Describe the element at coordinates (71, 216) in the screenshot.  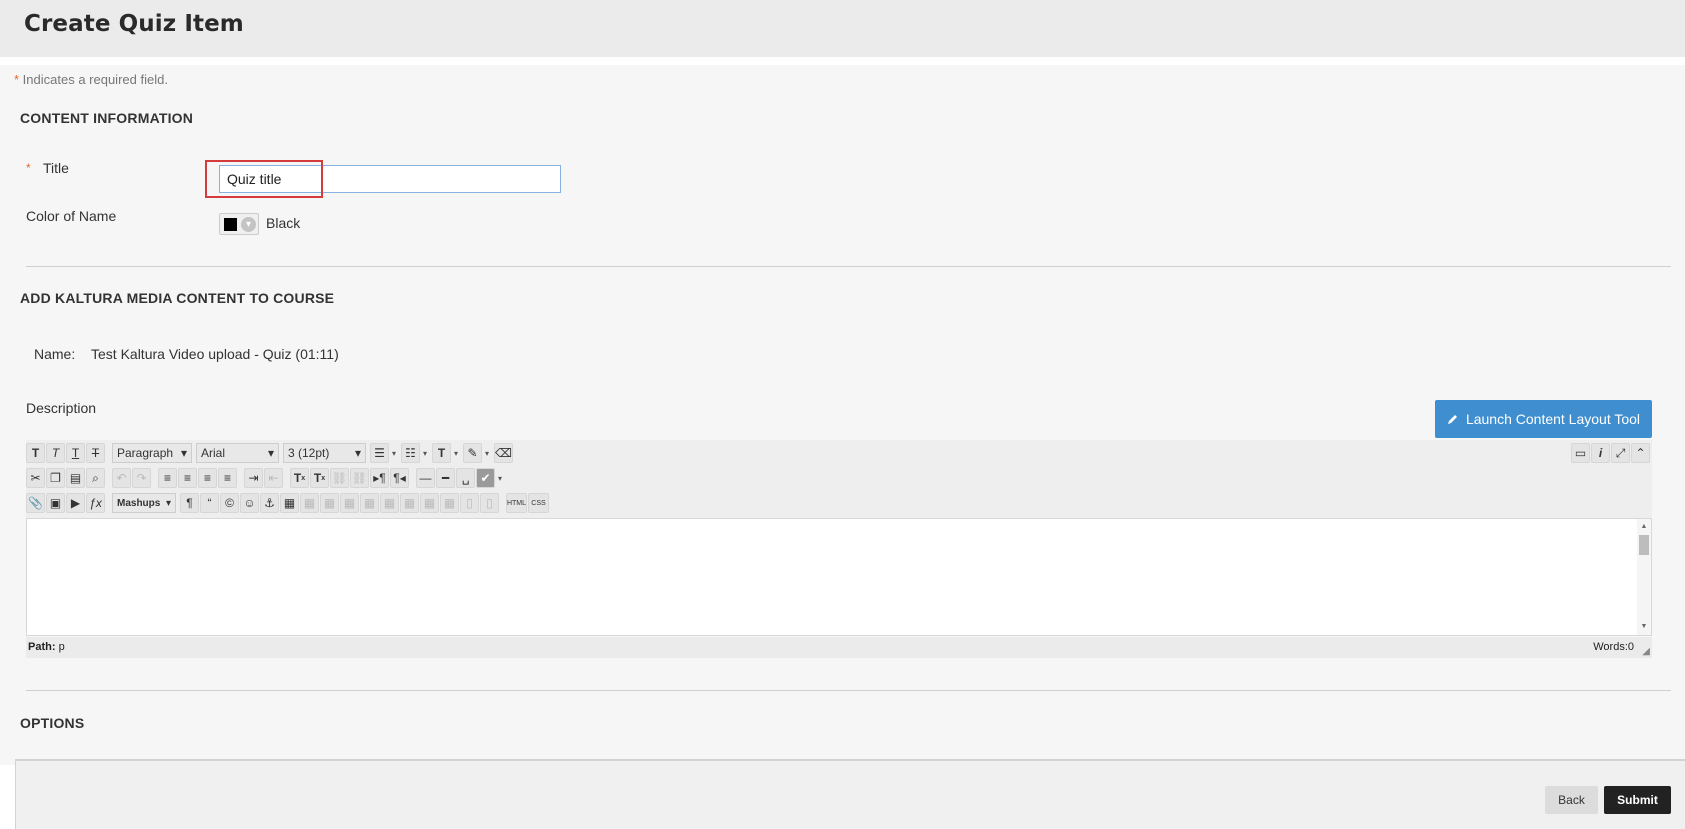
I see `color-of-name-label: Color of Name` at that location.